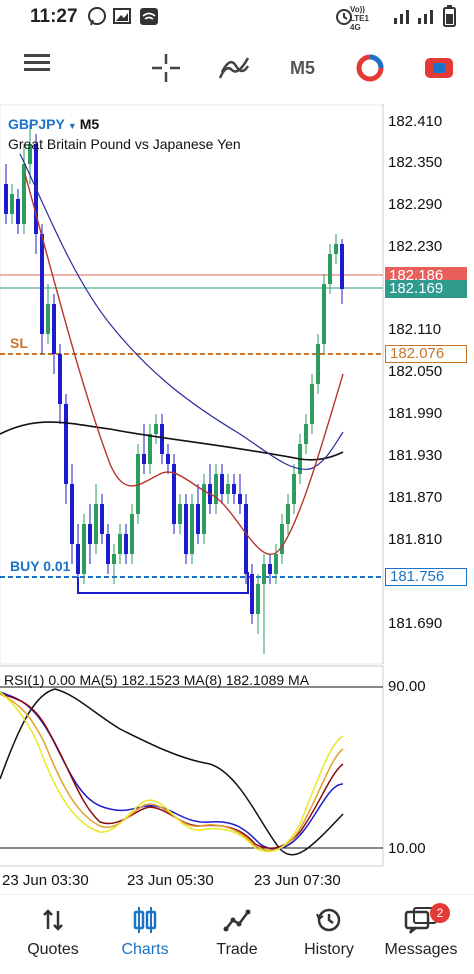 This screenshot has height=974, width=474. I want to click on rsi-level-low: 10.00, so click(407, 848).